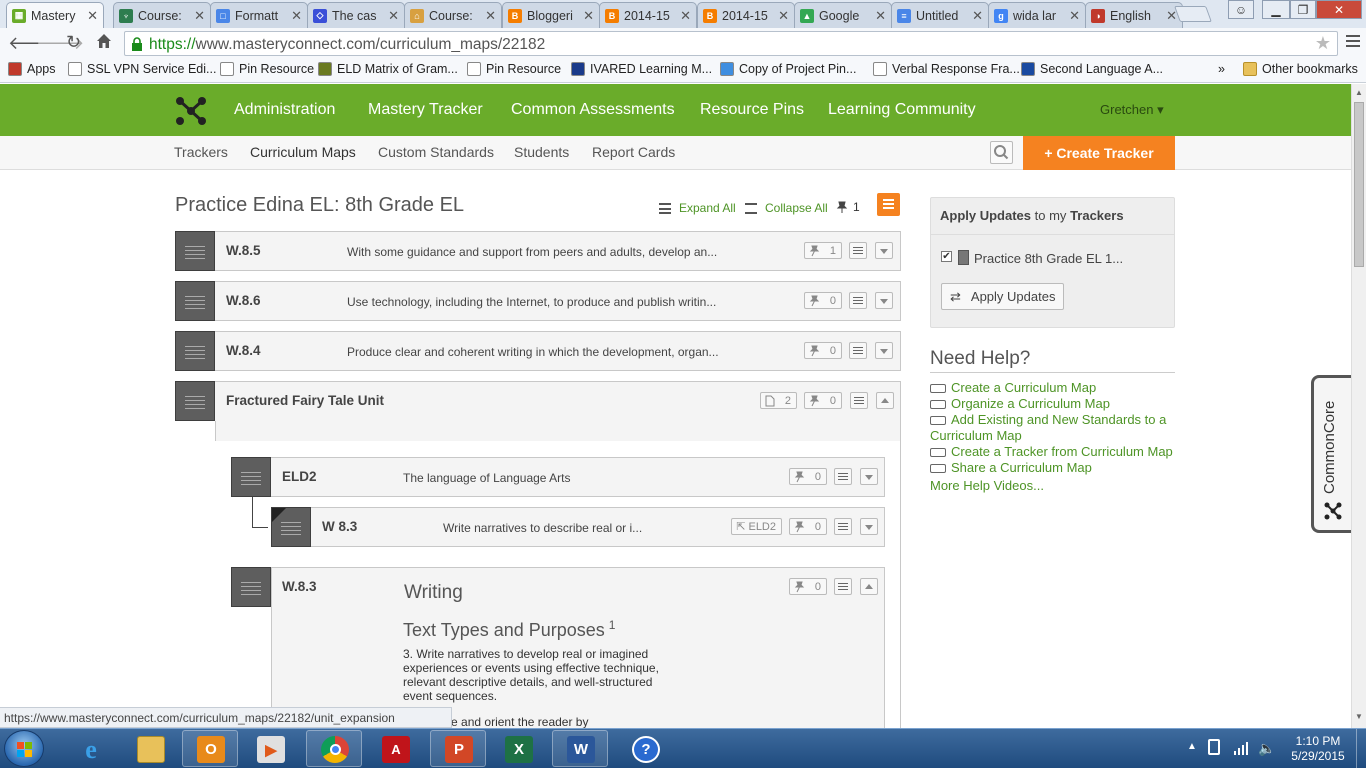  What do you see at coordinates (869, 476) in the screenshot?
I see `eld2-expand-icon` at bounding box center [869, 476].